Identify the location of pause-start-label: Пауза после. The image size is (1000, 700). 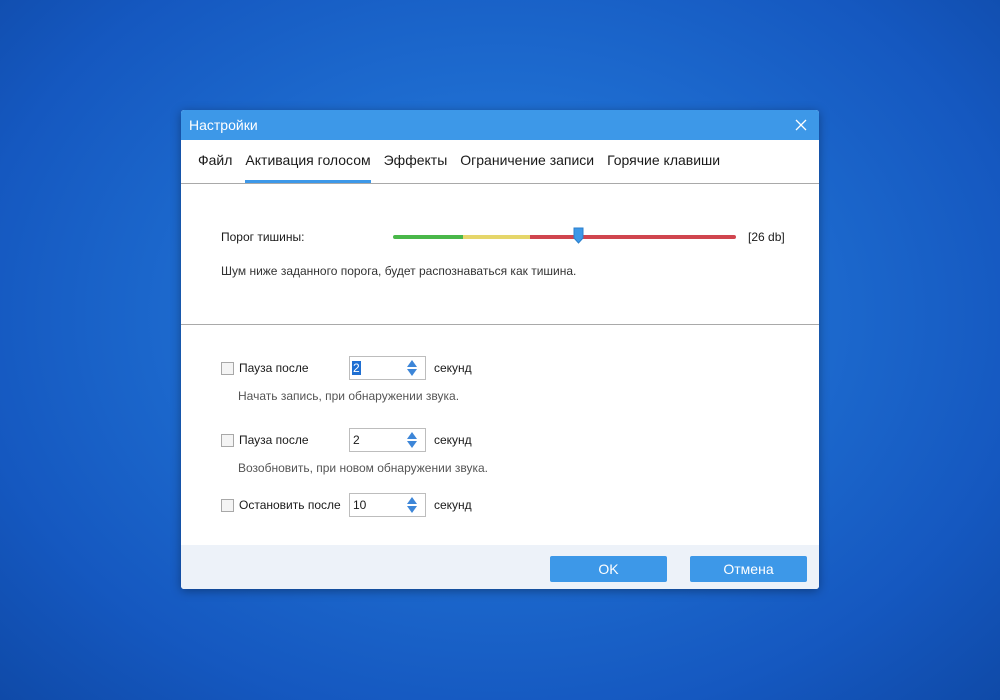
(274, 368).